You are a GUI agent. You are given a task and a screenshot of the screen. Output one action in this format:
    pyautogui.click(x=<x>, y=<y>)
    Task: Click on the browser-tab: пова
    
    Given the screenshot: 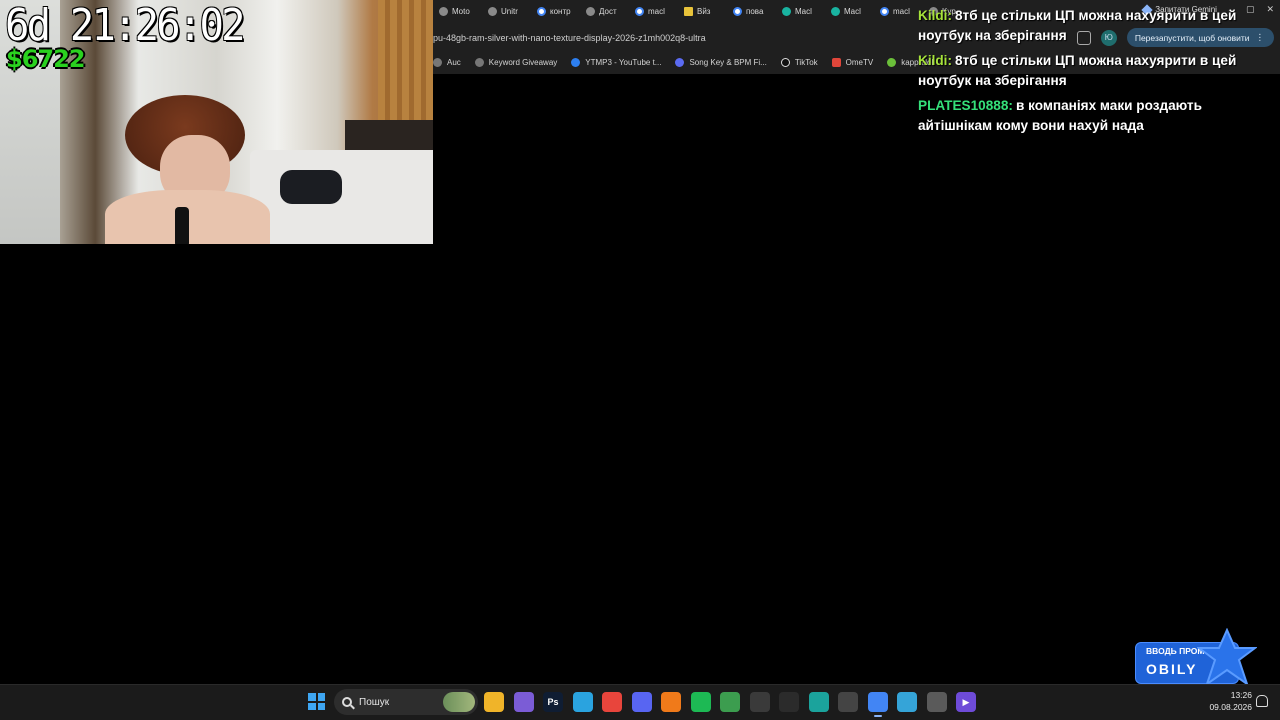 What is the action you would take?
    pyautogui.click(x=755, y=11)
    